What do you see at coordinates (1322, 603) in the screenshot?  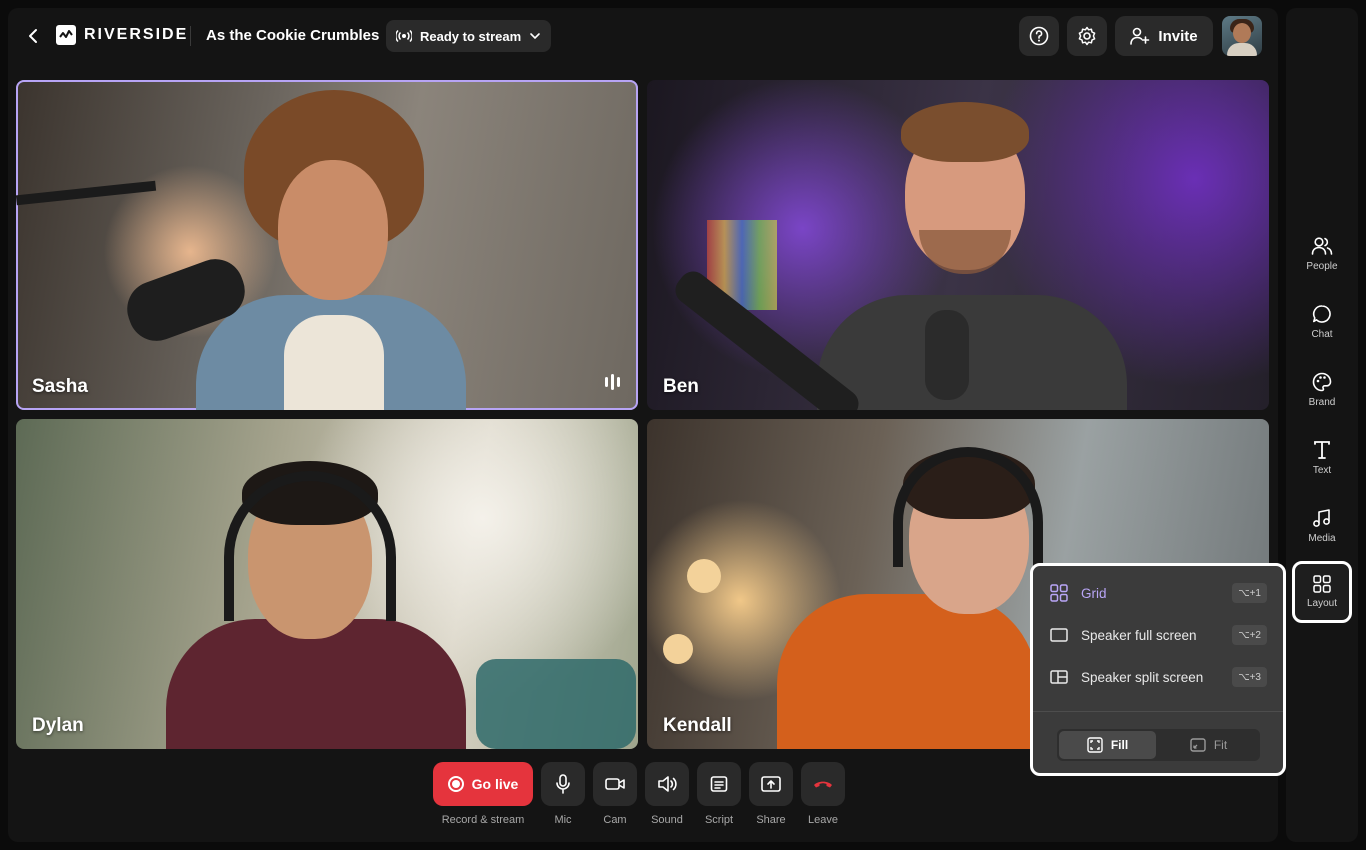 I see `sidebar-item-label: Layout` at bounding box center [1322, 603].